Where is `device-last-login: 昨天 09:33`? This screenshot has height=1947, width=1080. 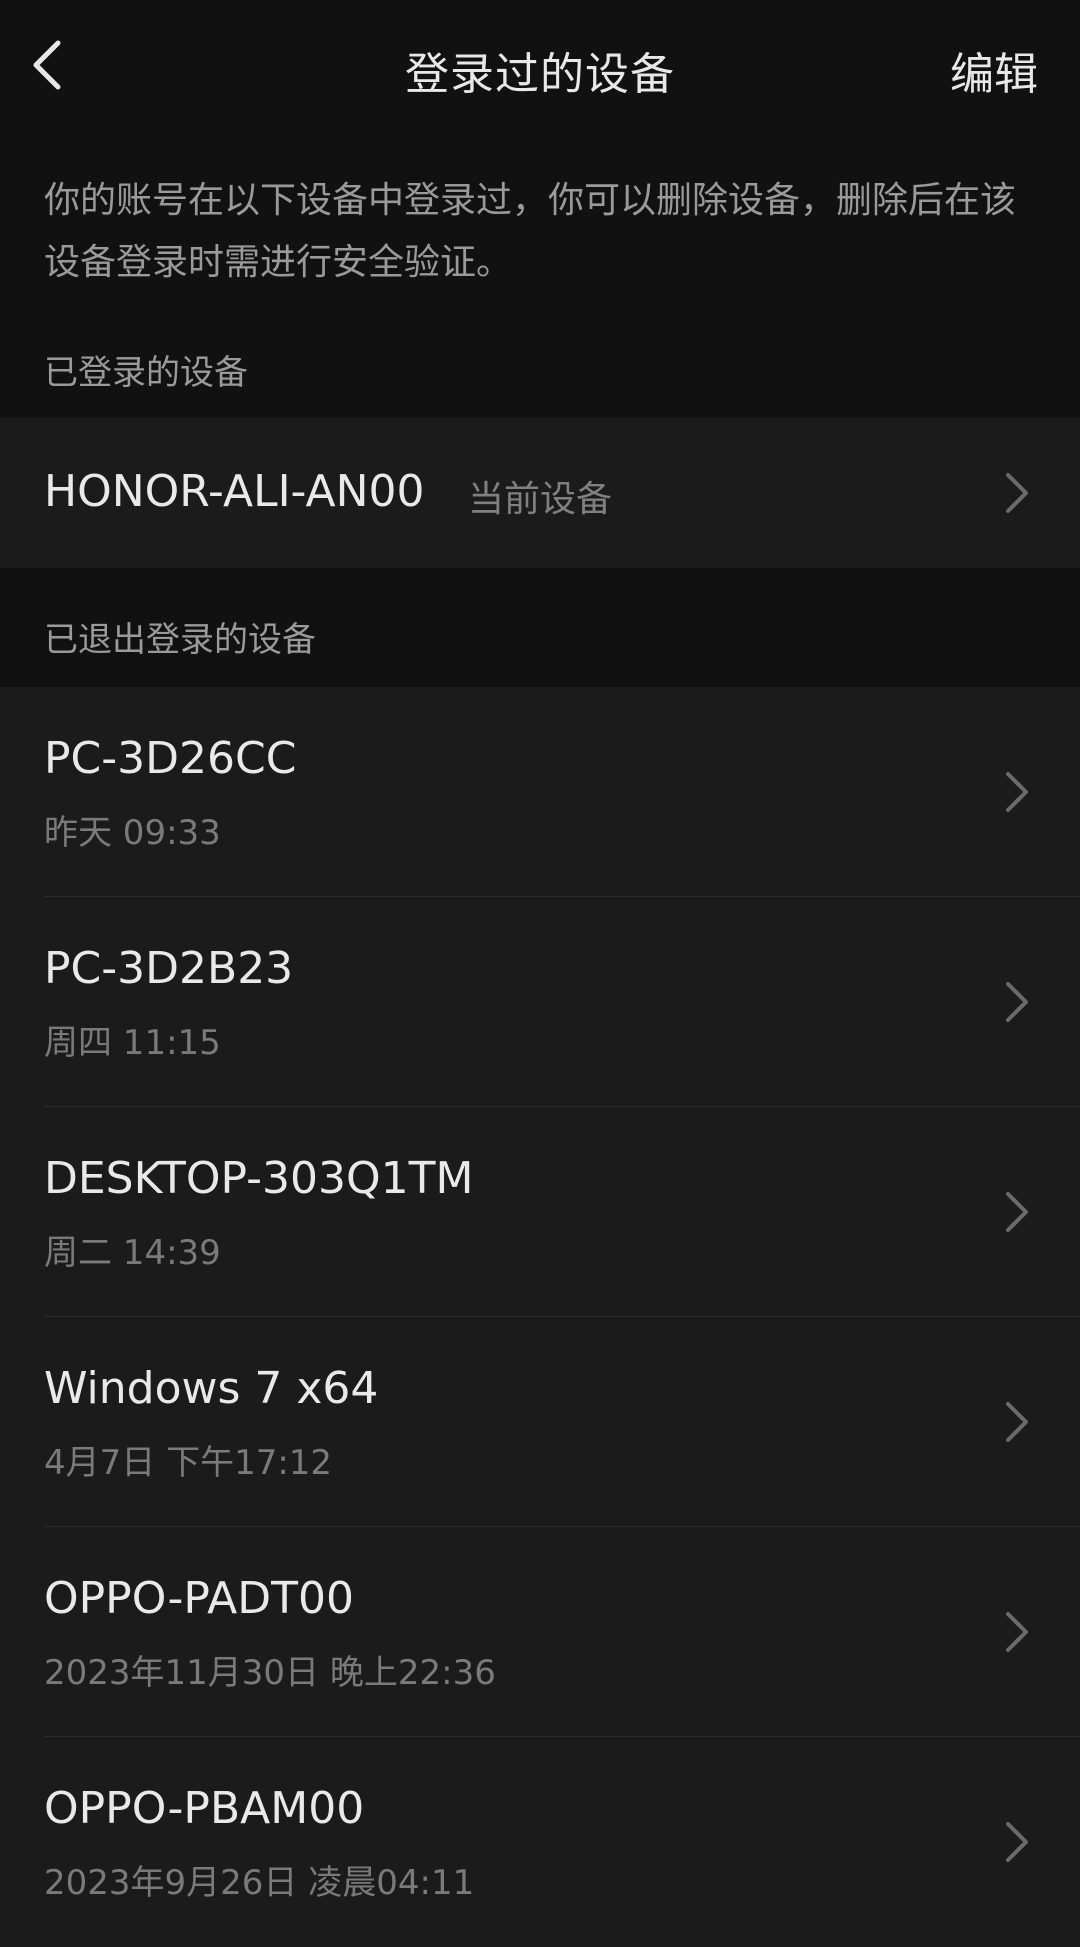
device-last-login: 昨天 09:33 is located at coordinates (132, 833).